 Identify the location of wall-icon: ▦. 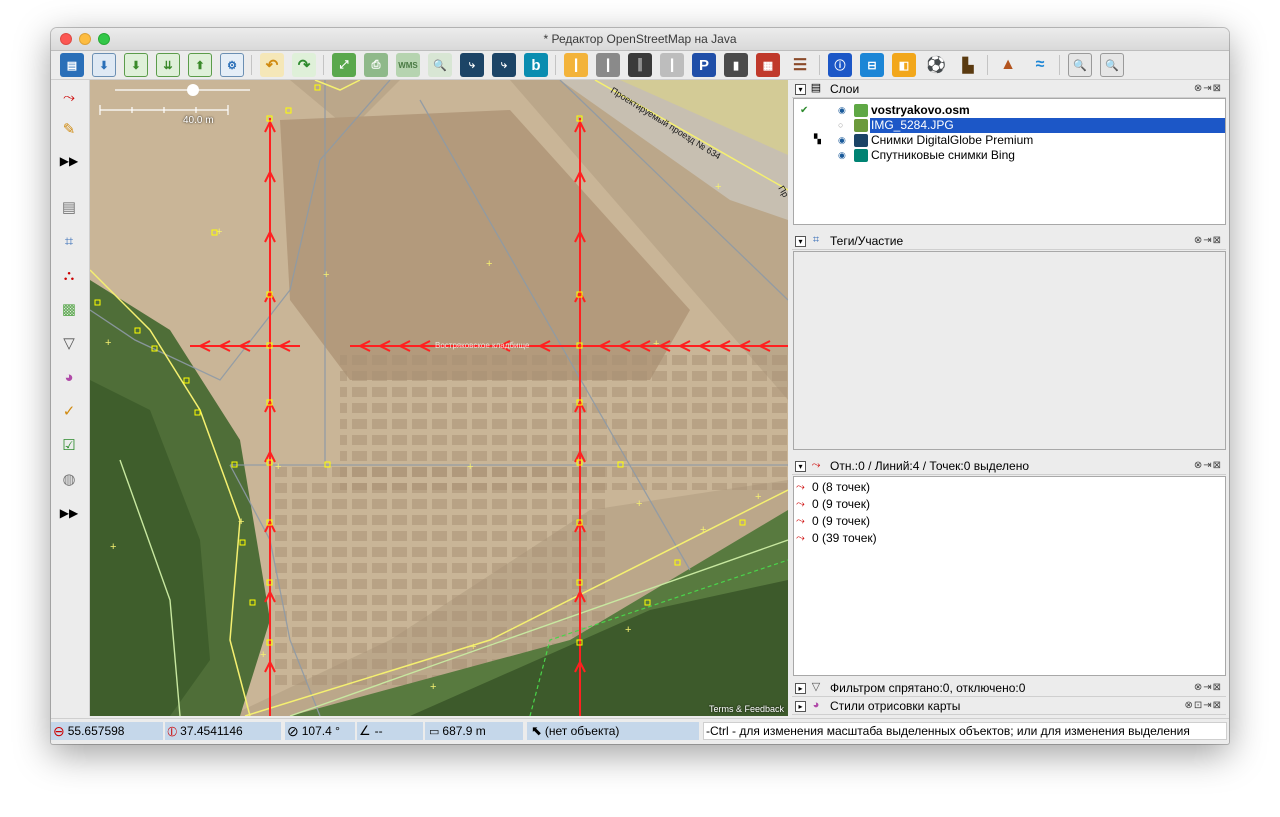
(768, 65).